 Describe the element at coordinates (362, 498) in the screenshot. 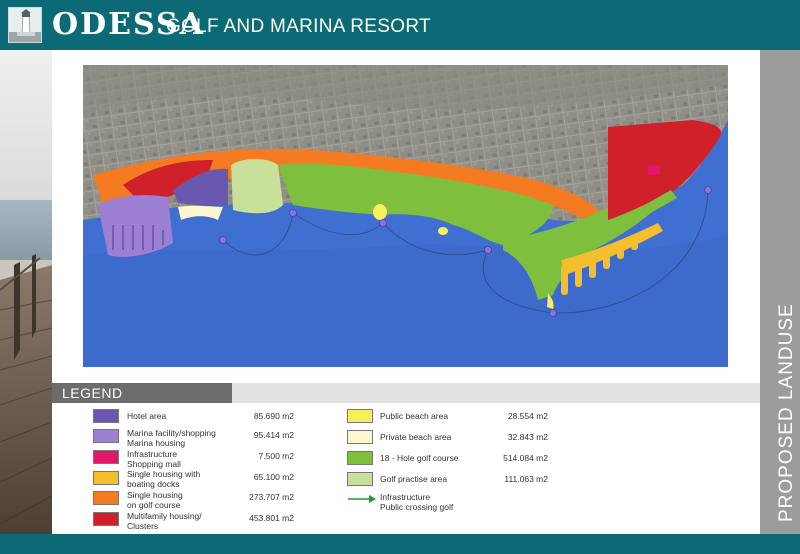

I see `green-arrow-icon` at that location.